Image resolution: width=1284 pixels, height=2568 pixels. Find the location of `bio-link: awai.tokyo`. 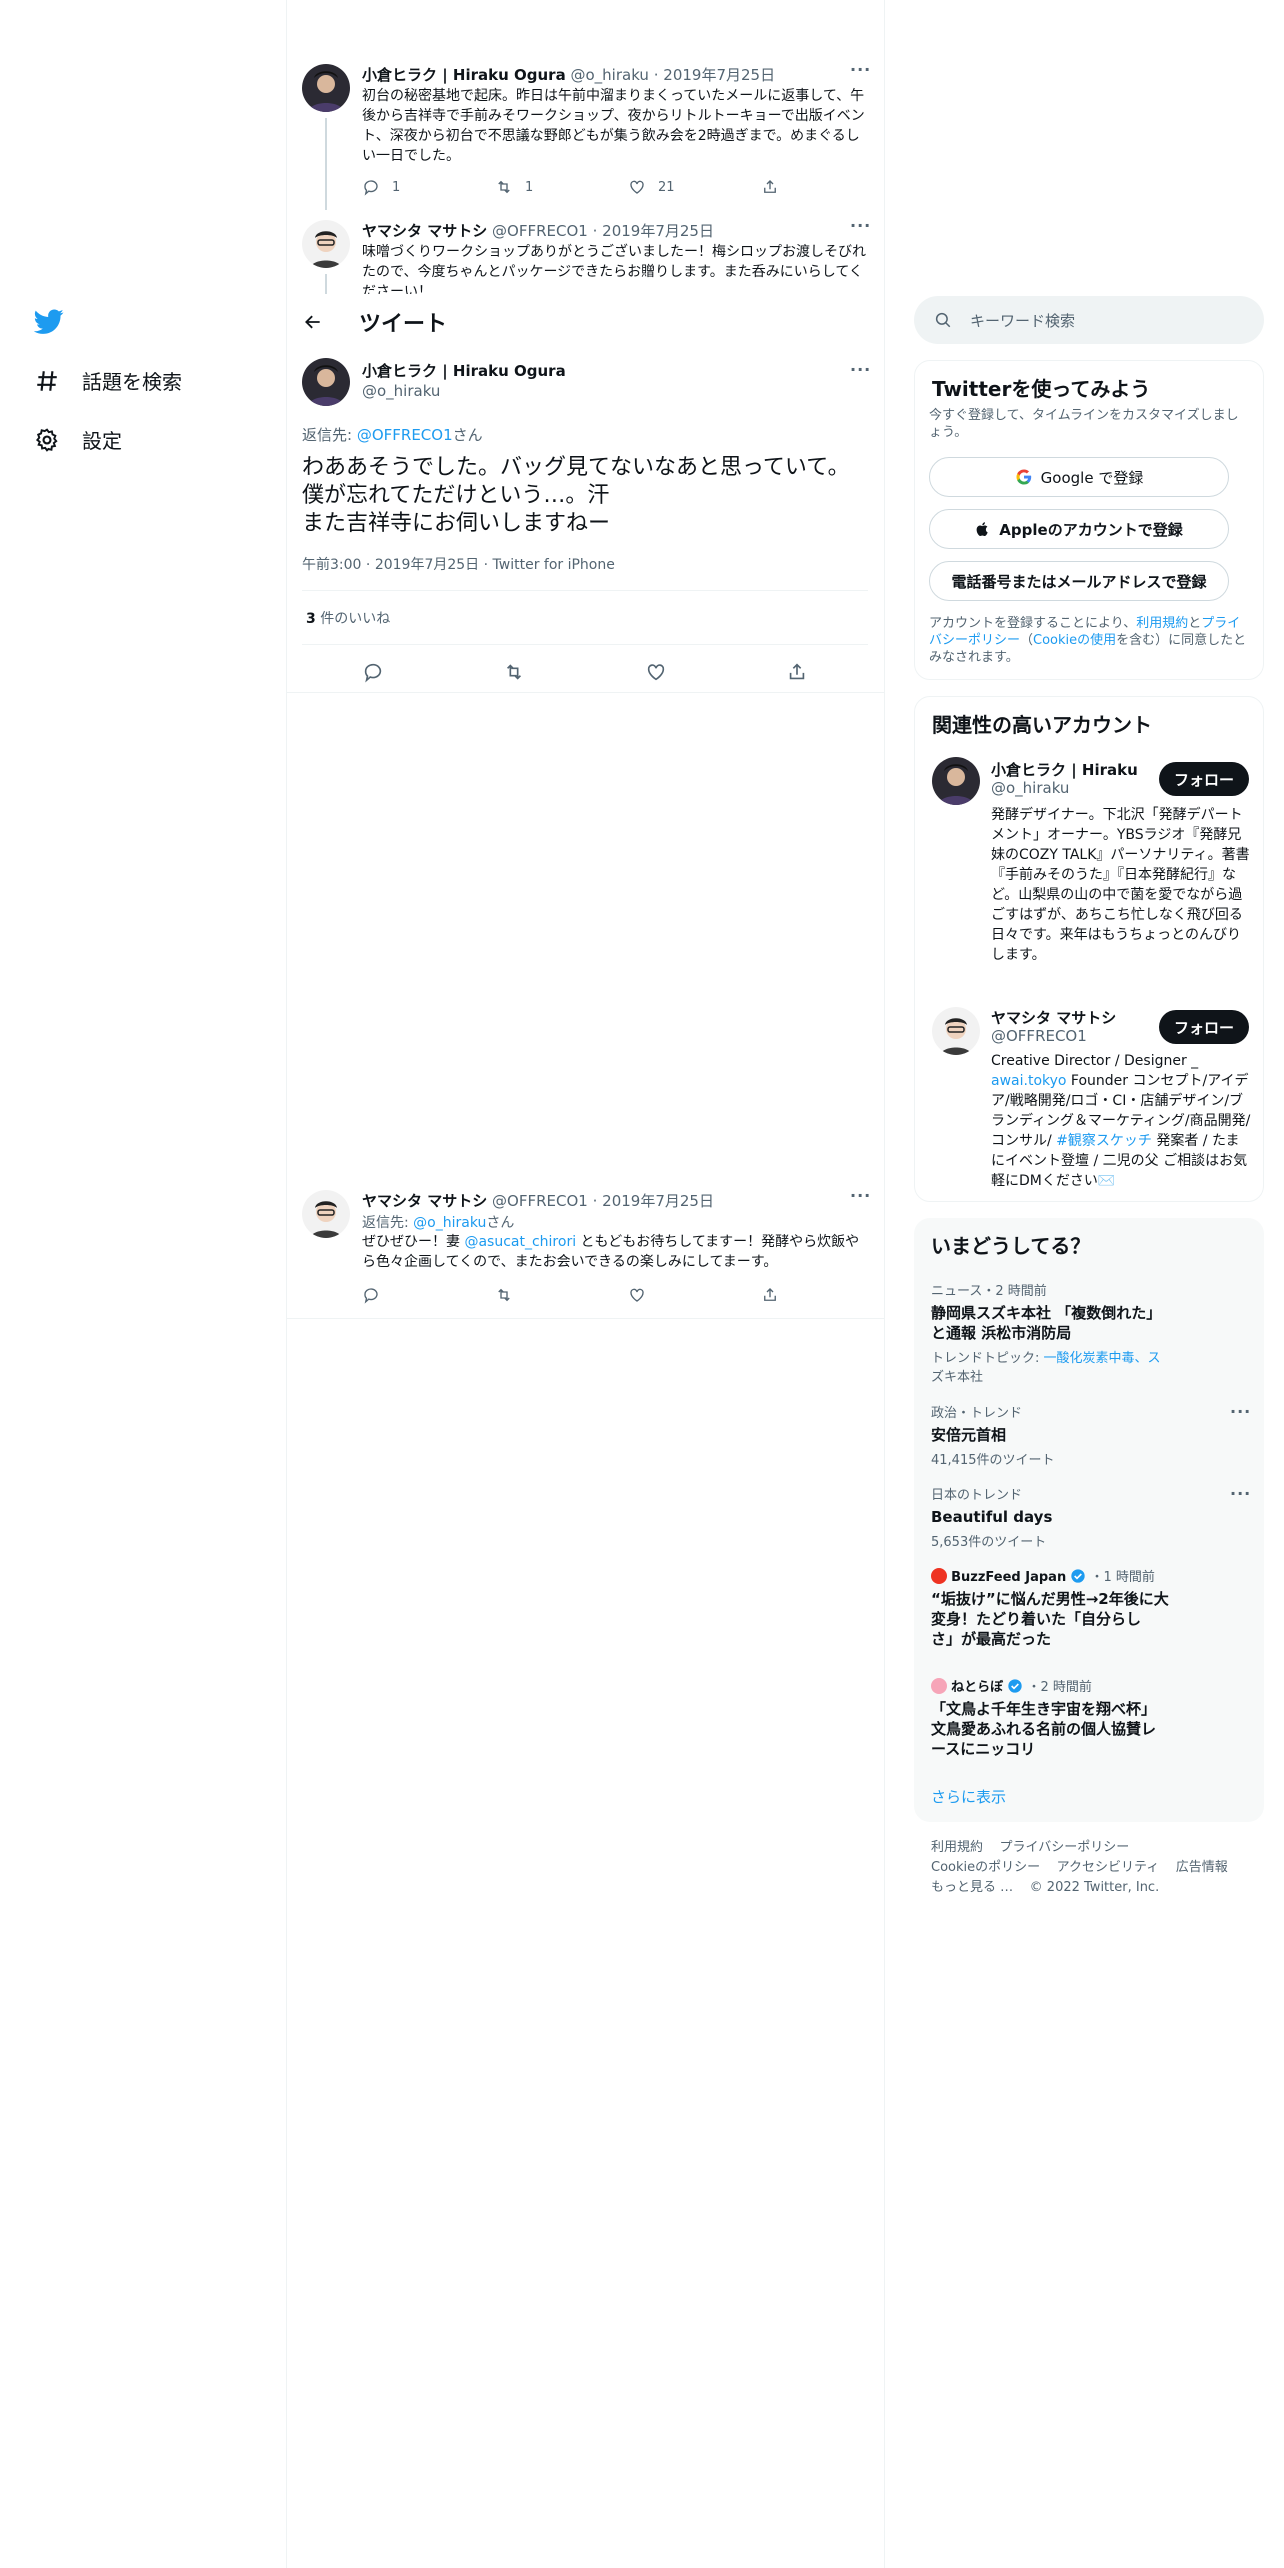

bio-link: awai.tokyo is located at coordinates (1028, 1081).